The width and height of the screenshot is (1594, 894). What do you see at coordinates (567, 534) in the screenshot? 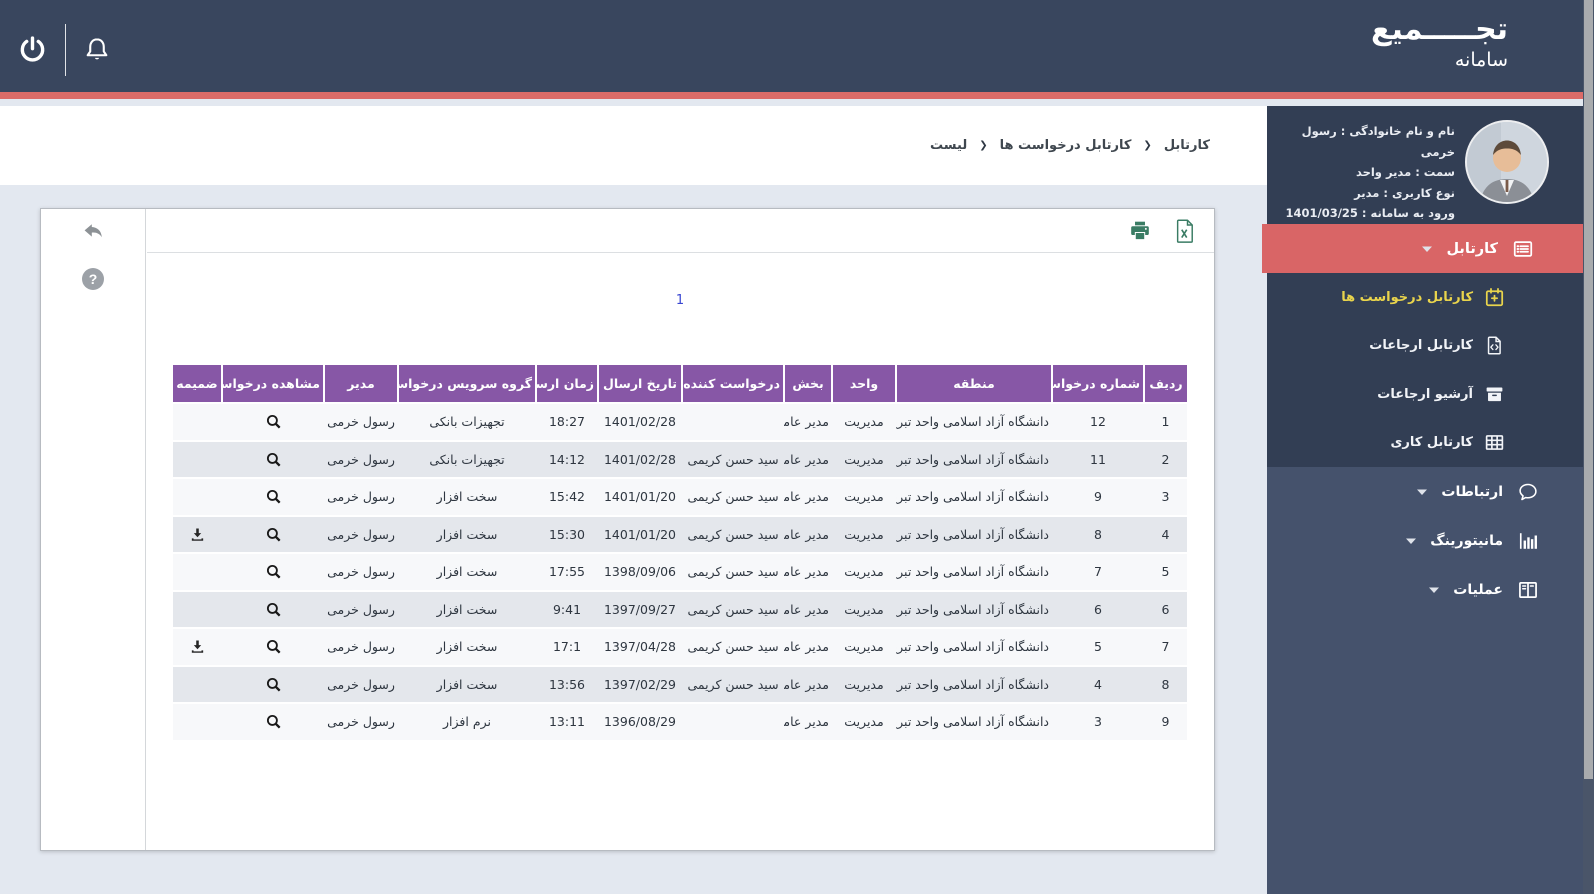
I see `cell-send_time: 15:30` at bounding box center [567, 534].